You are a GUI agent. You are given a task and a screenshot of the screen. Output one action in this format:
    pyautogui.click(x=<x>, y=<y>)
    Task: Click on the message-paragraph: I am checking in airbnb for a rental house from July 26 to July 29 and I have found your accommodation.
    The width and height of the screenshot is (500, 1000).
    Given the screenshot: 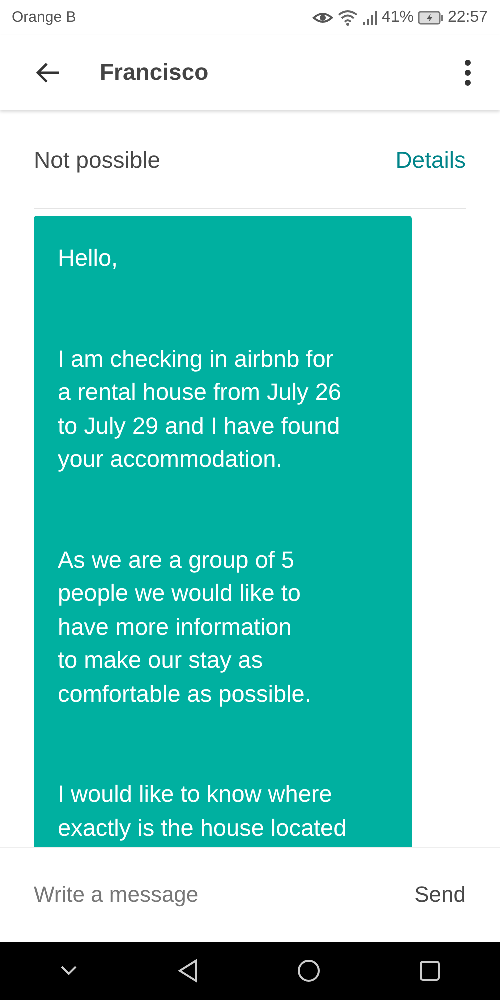 What is the action you would take?
    pyautogui.click(x=200, y=409)
    